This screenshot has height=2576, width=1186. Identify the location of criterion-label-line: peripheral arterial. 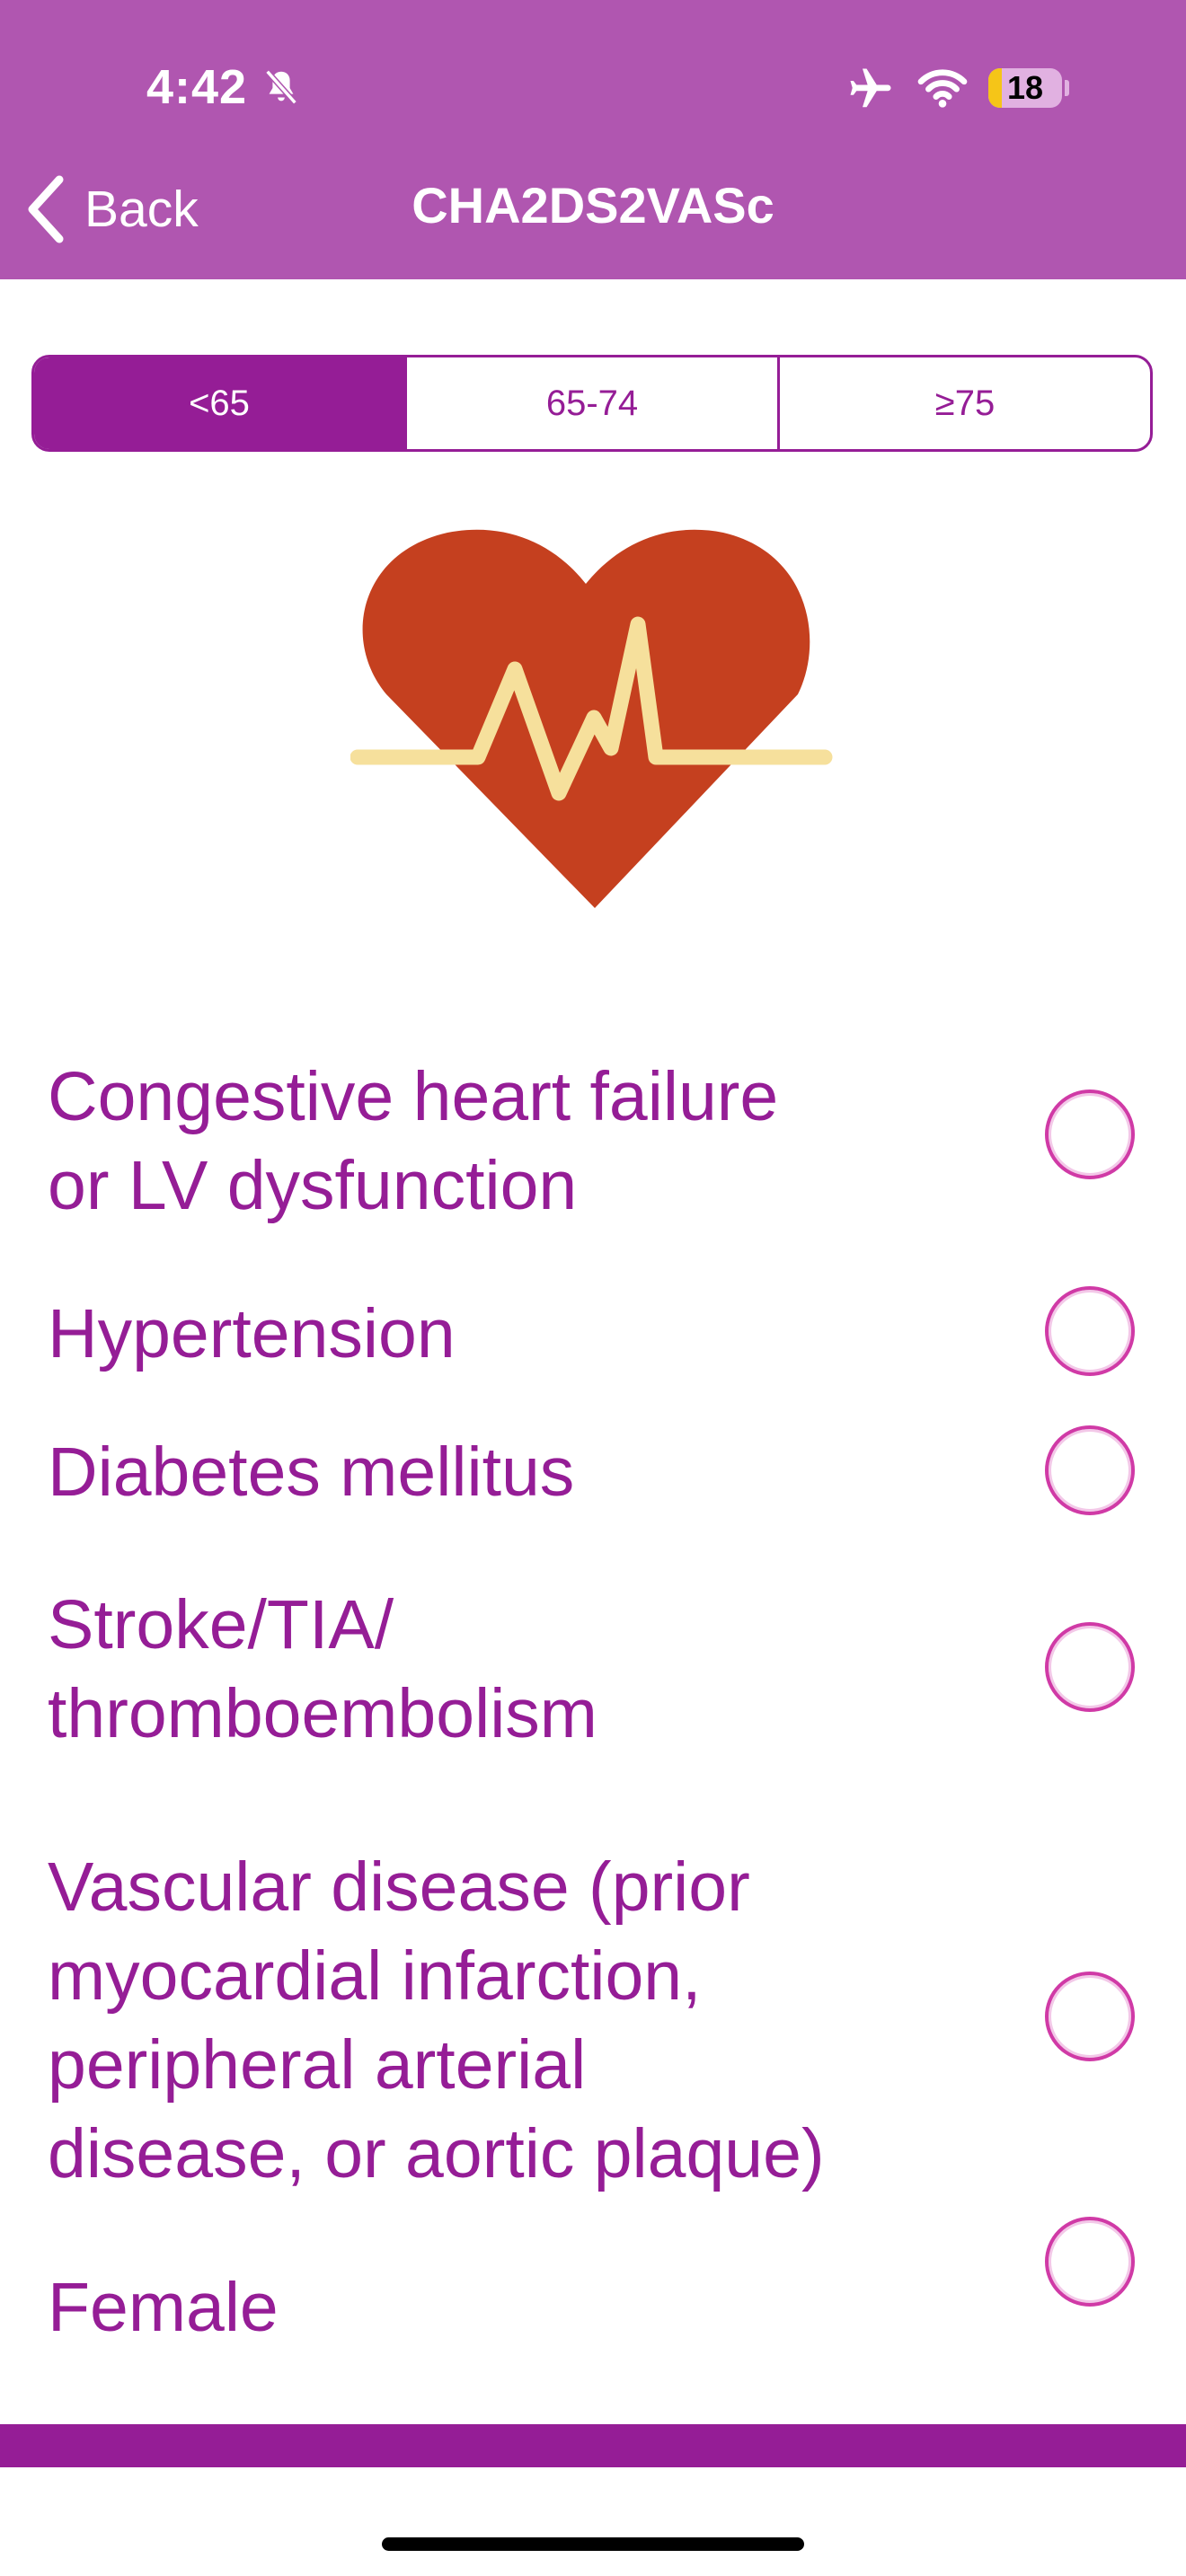
(317, 2065).